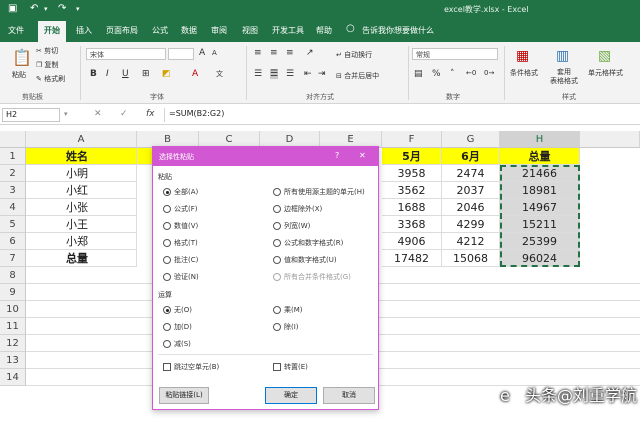  Describe the element at coordinates (12, 8) in the screenshot. I see `save-icon: ▣` at that location.